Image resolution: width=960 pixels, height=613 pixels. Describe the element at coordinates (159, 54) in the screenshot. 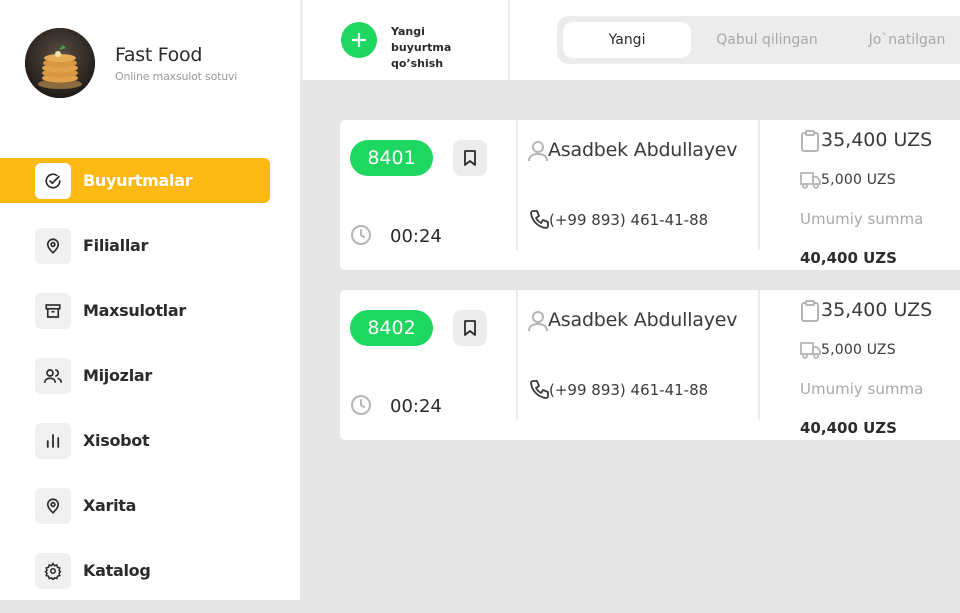

I see `brand-title: Fast Food` at that location.